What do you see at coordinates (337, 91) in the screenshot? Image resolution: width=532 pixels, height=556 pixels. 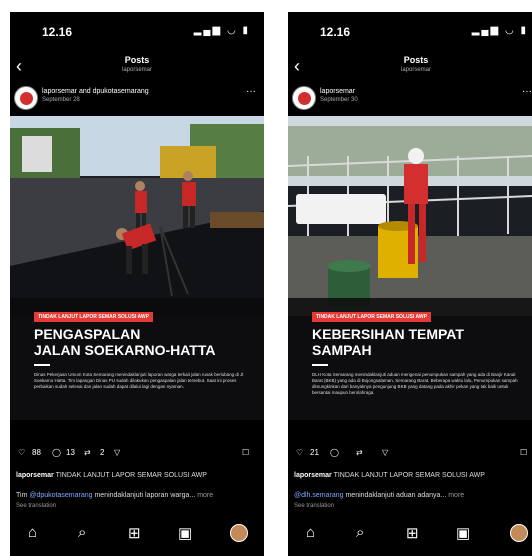 I see `post-author: laporsemar` at bounding box center [337, 91].